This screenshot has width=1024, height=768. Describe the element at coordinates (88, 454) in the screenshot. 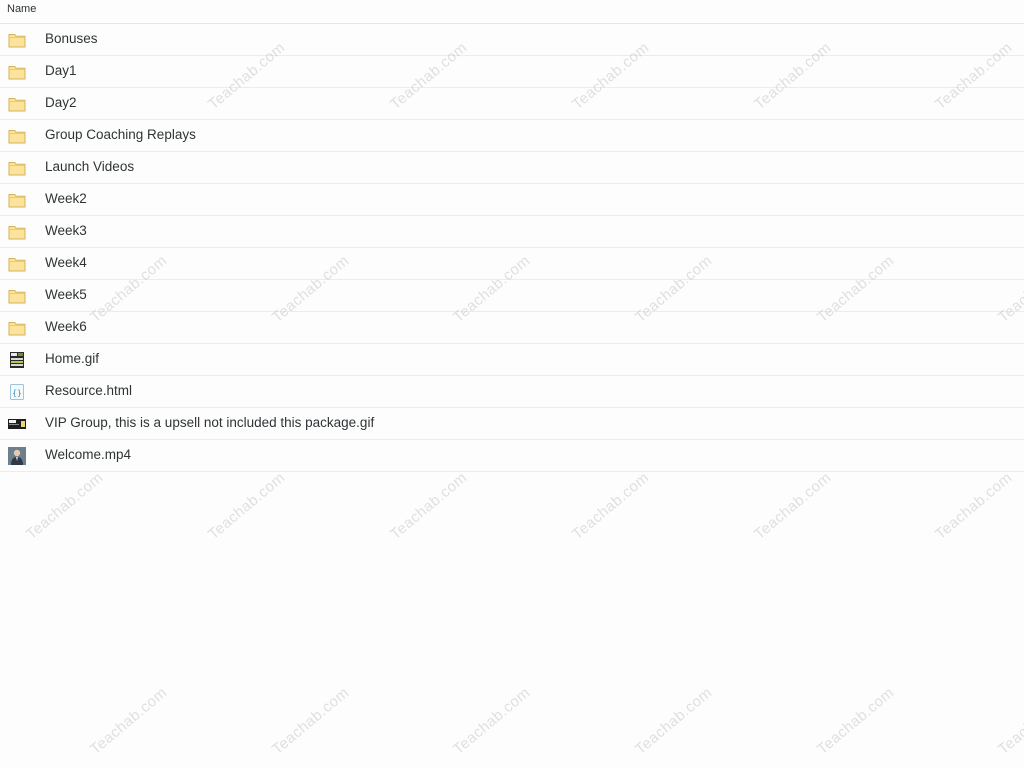

I see `file-name: Welcome.mp4` at that location.